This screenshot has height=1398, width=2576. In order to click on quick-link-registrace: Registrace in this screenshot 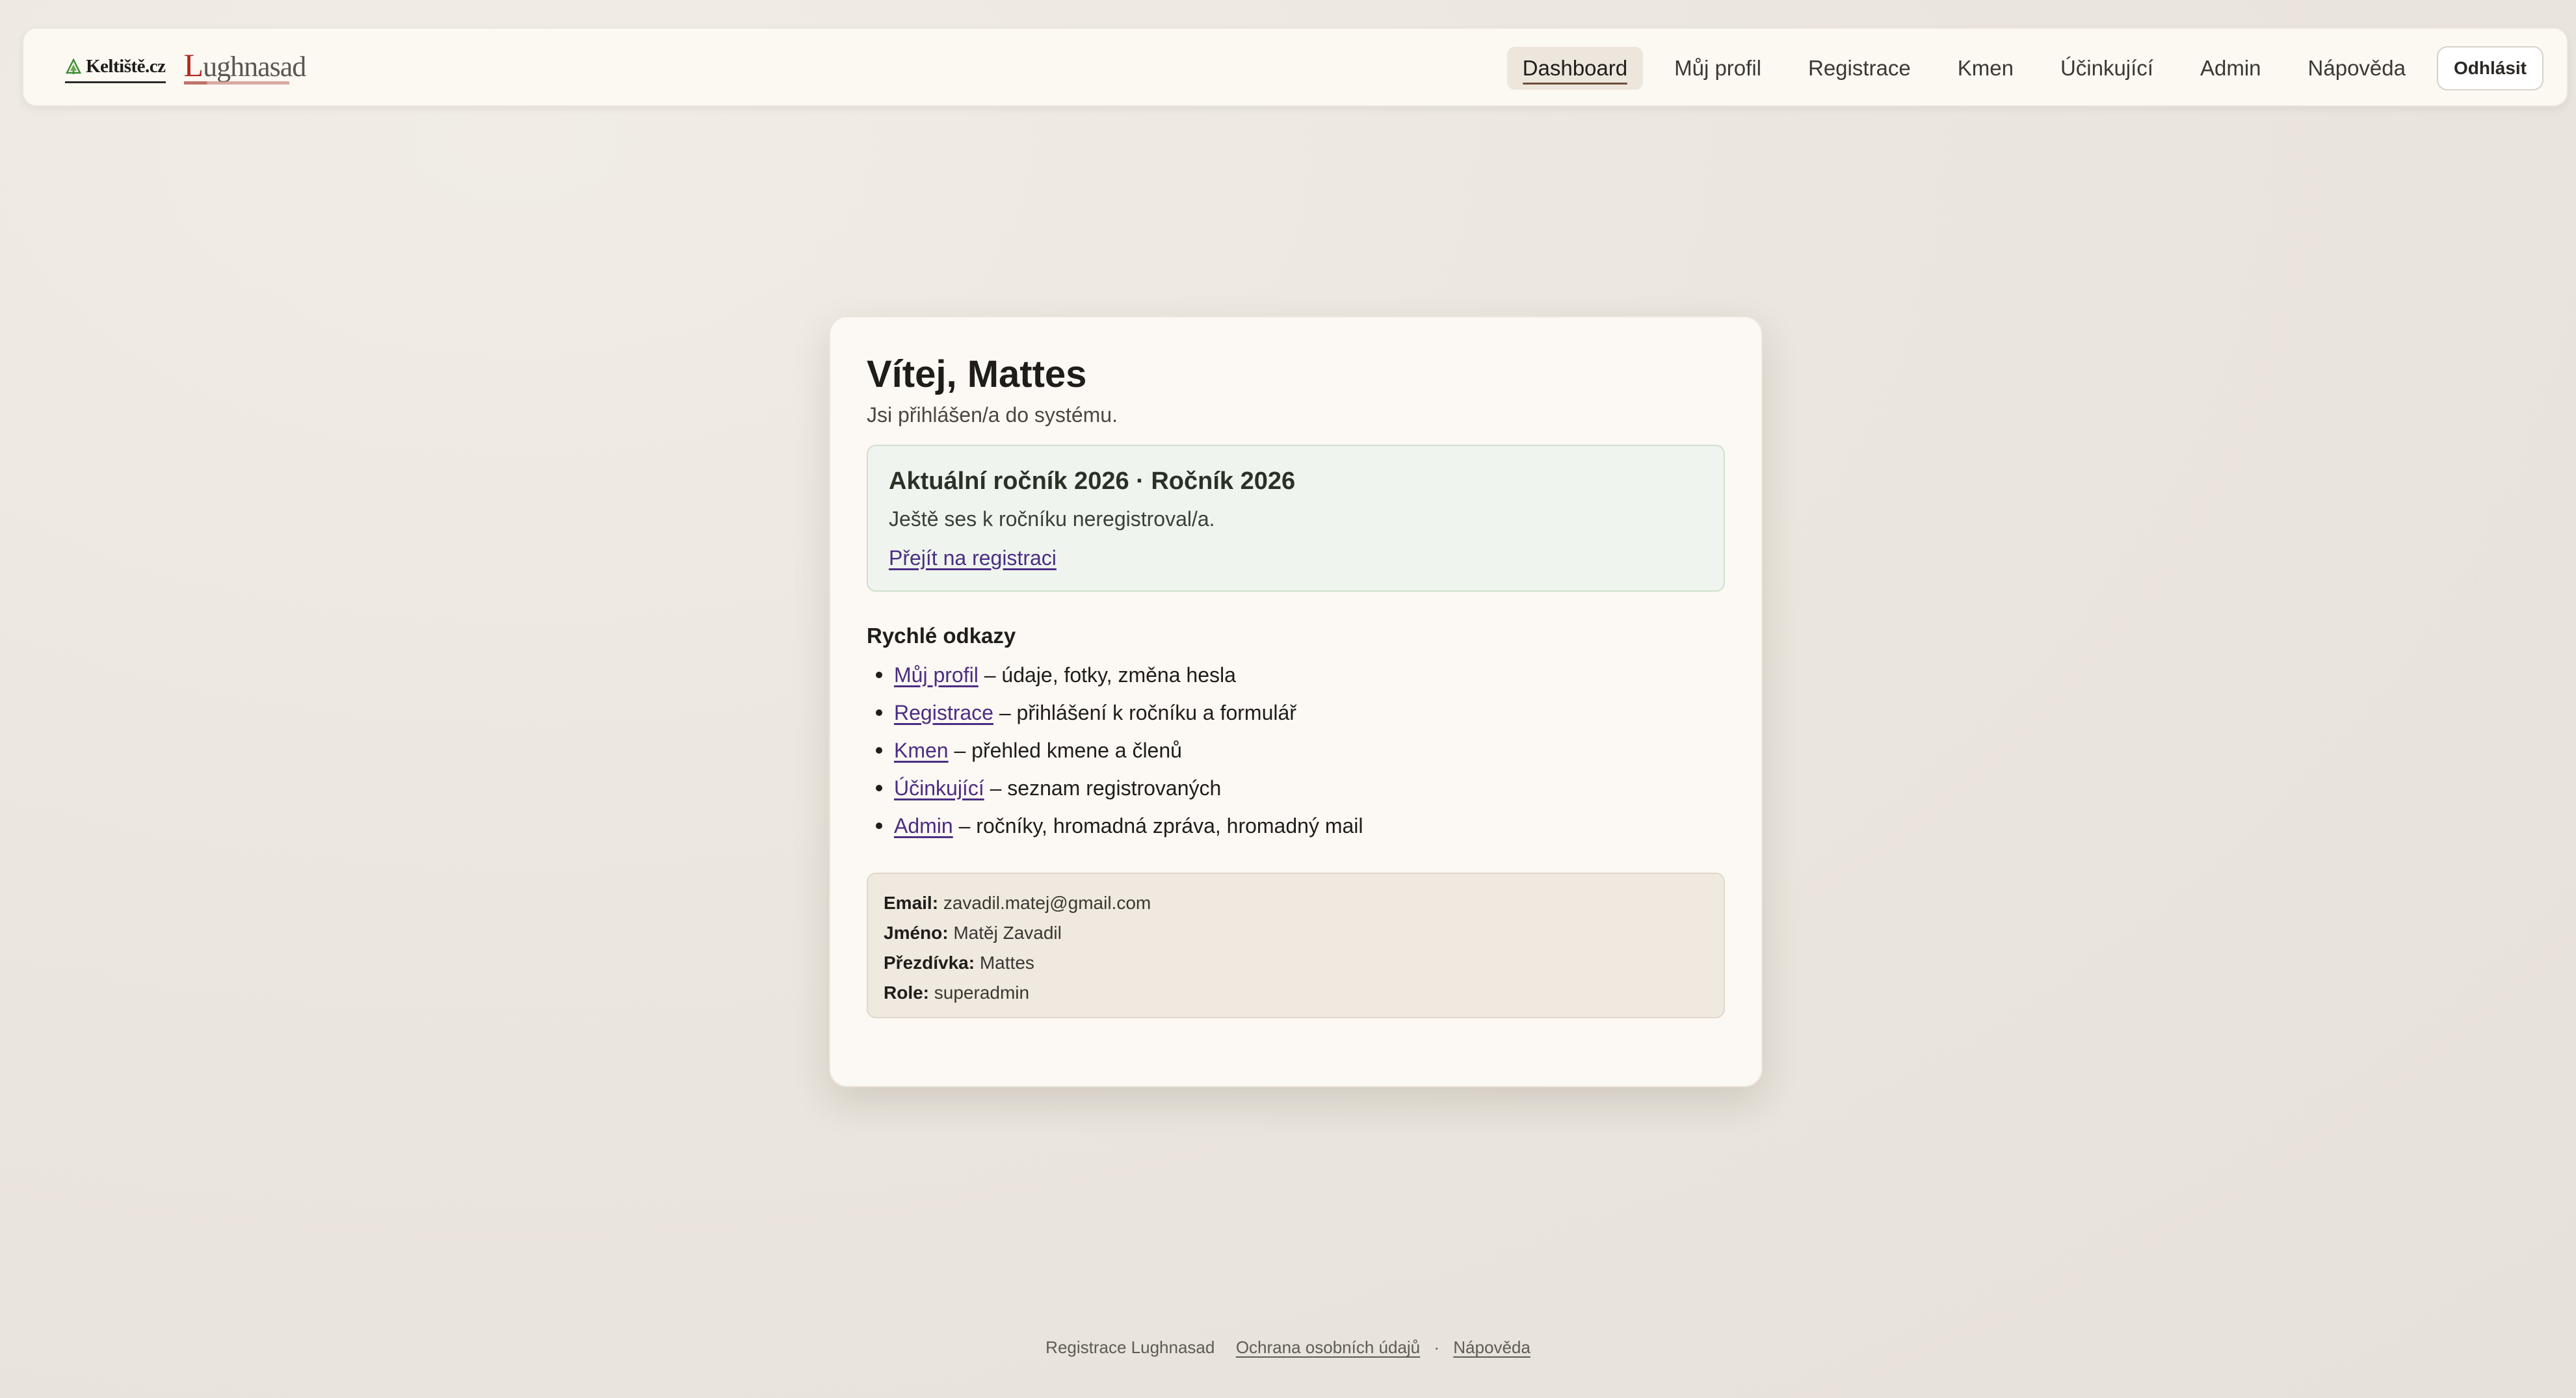, I will do `click(943, 713)`.